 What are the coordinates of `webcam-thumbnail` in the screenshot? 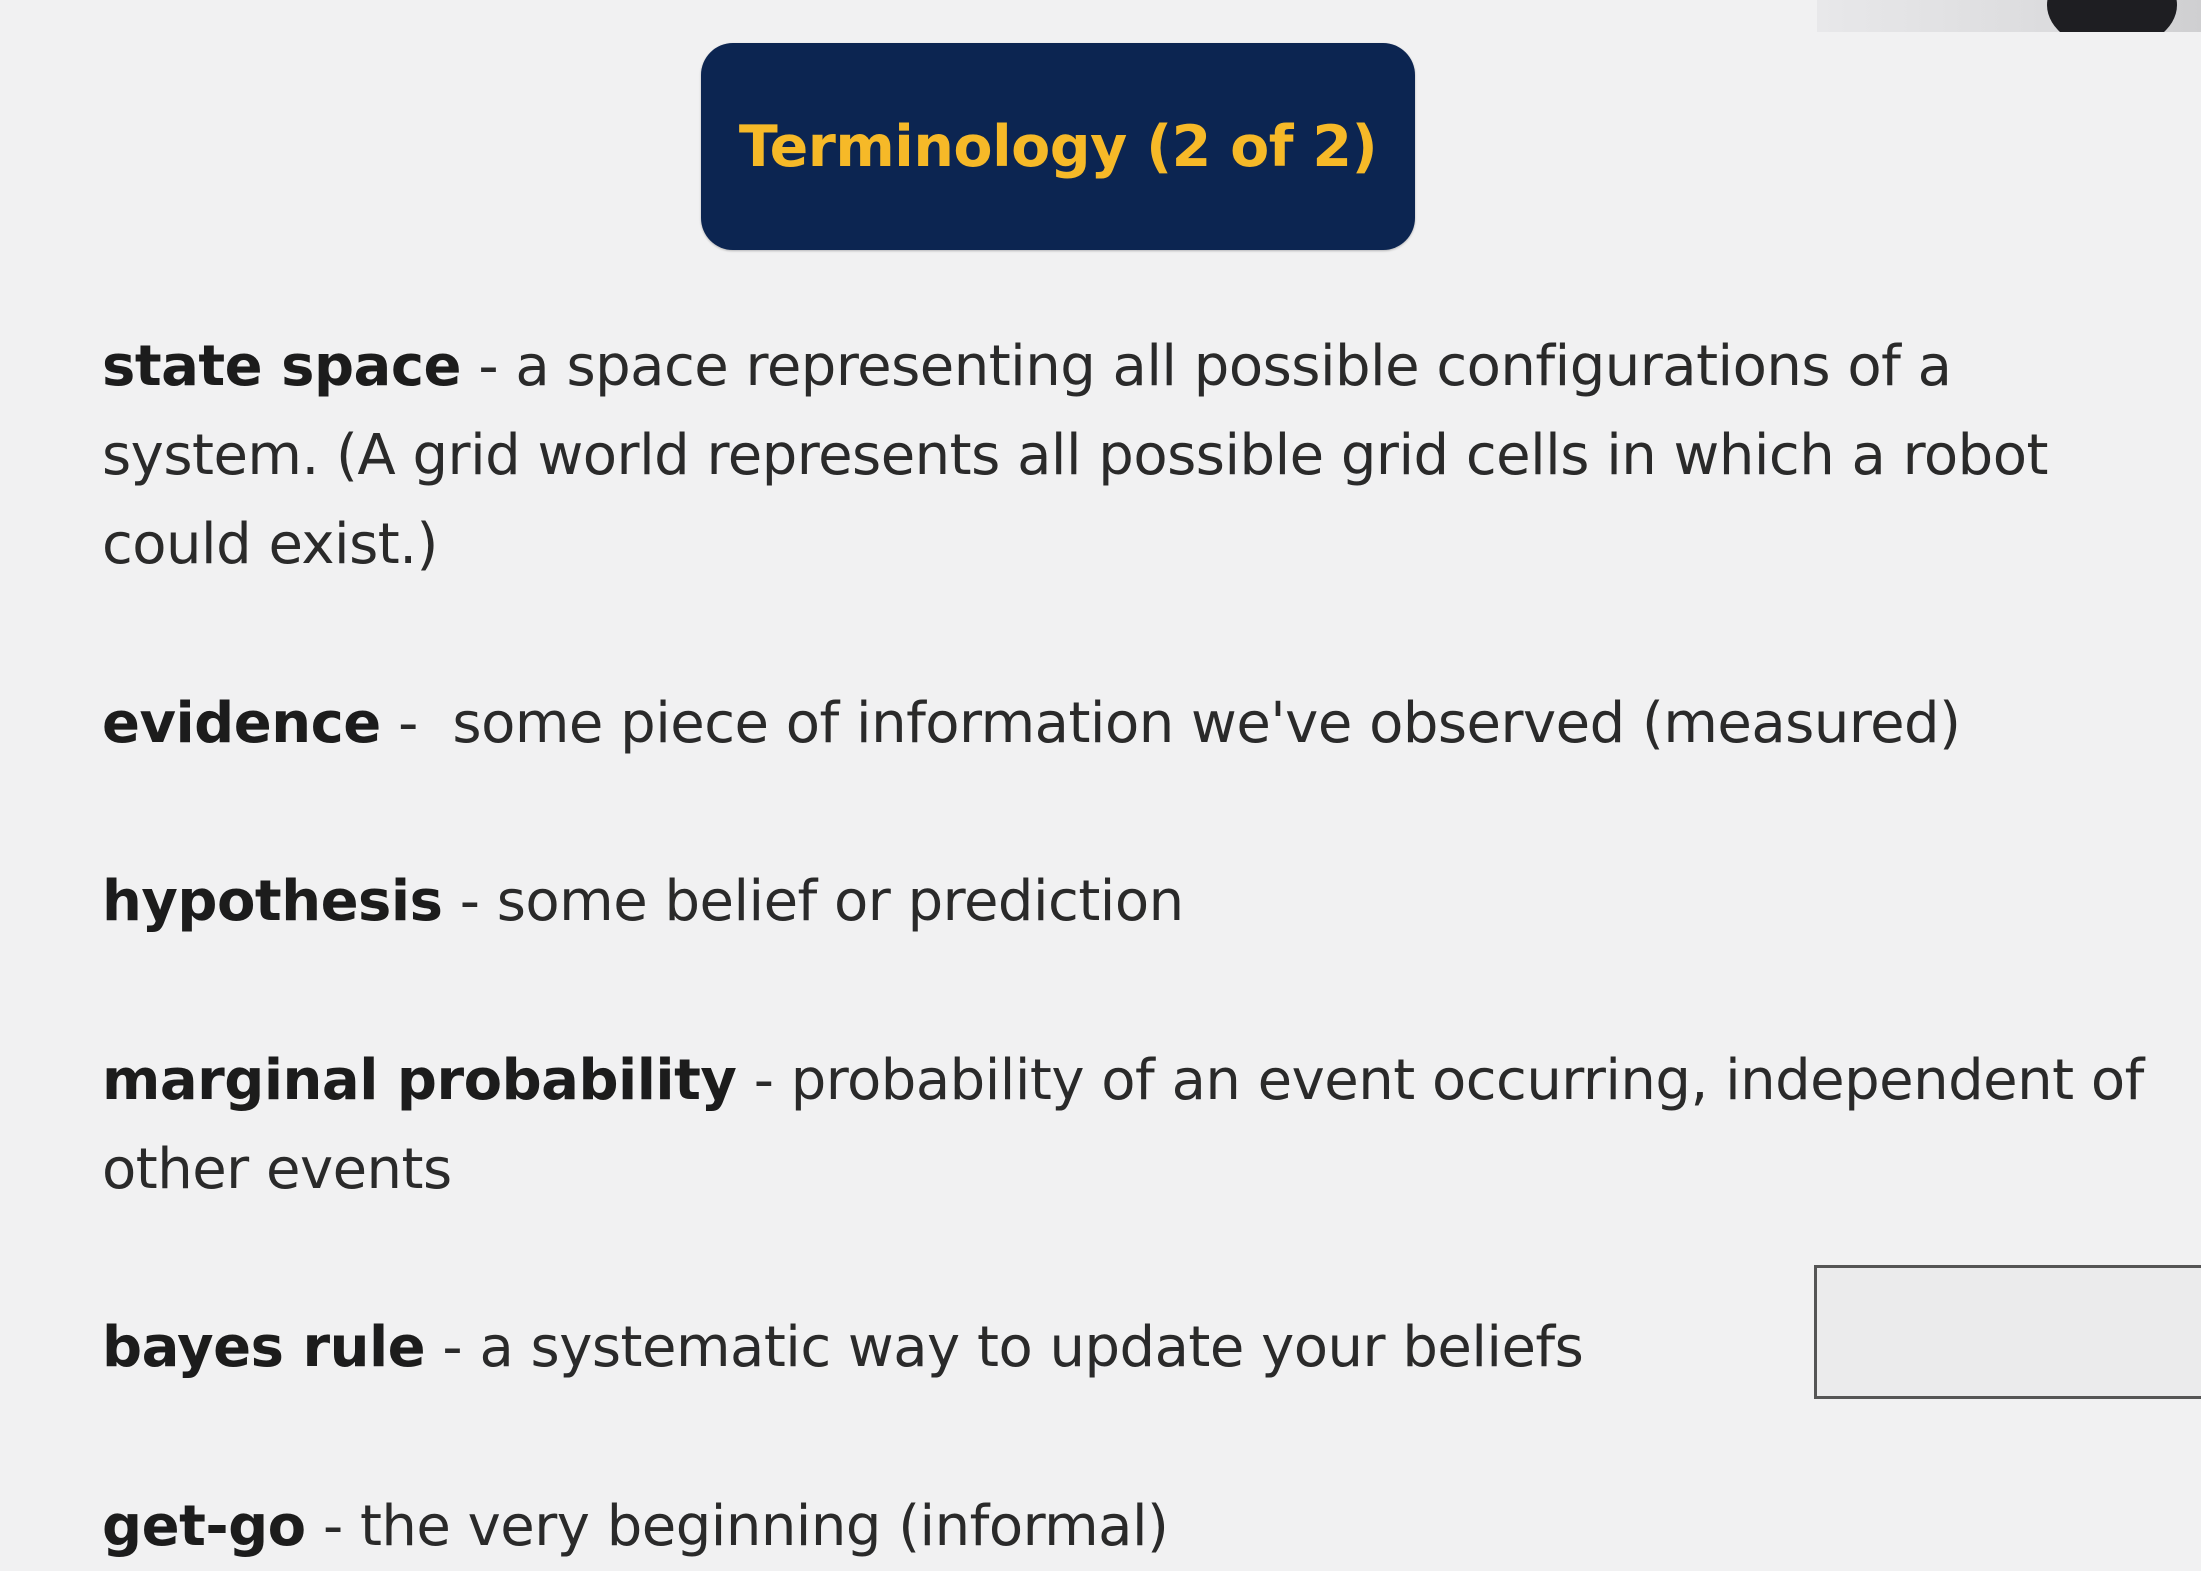 It's located at (2009, 16).